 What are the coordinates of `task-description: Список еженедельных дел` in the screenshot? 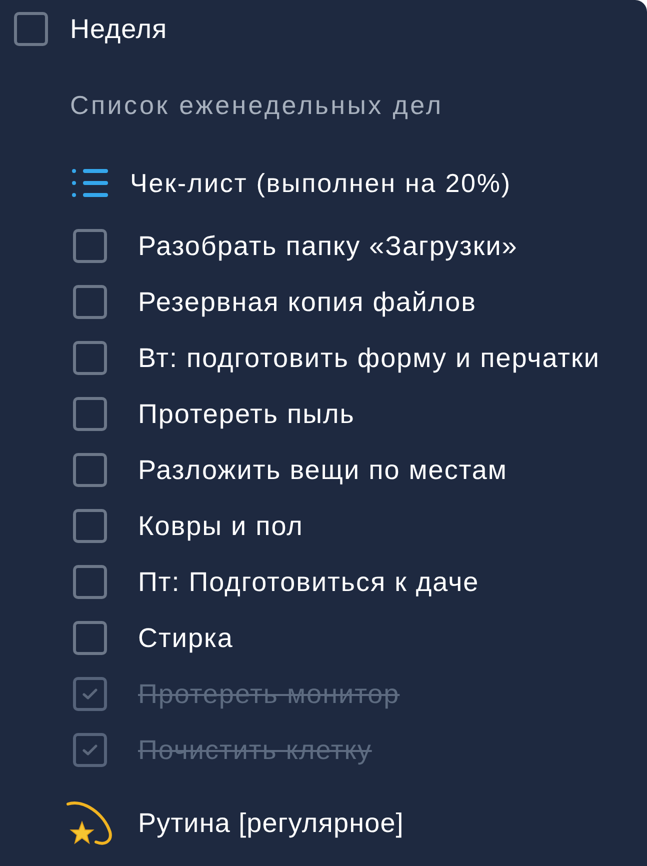 It's located at (257, 105).